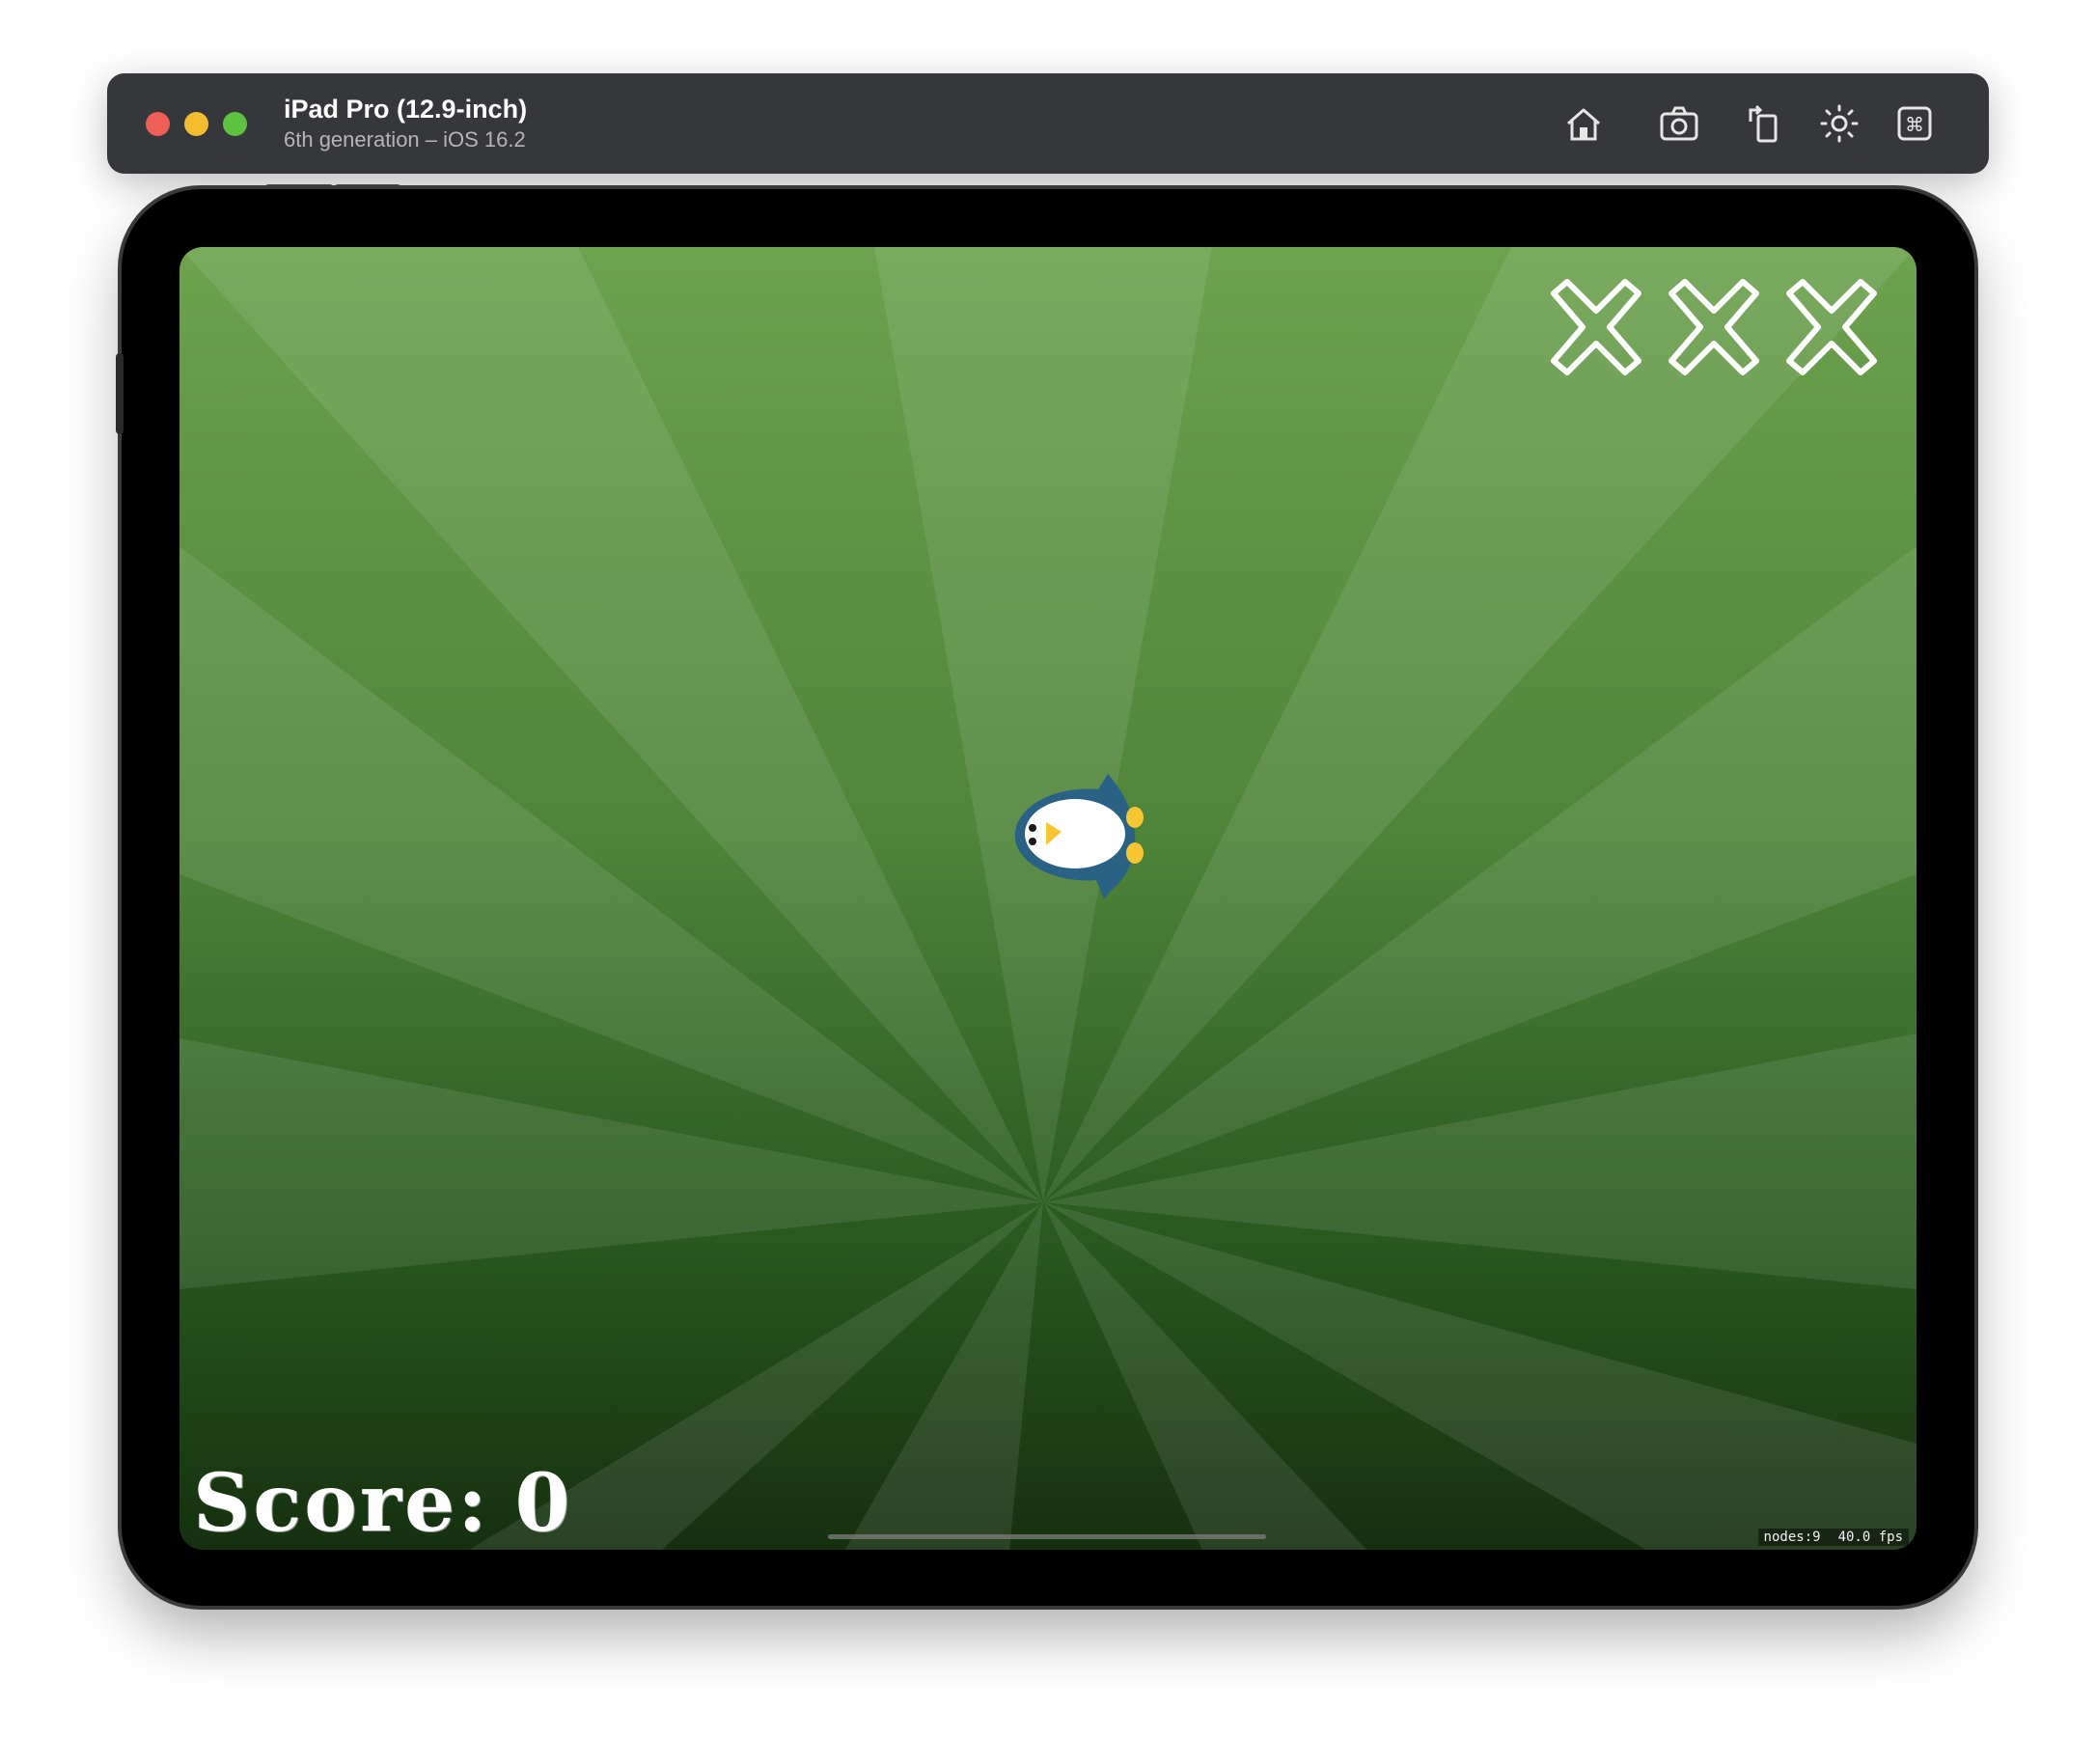  What do you see at coordinates (196, 124) in the screenshot?
I see `minimize-window-button` at bounding box center [196, 124].